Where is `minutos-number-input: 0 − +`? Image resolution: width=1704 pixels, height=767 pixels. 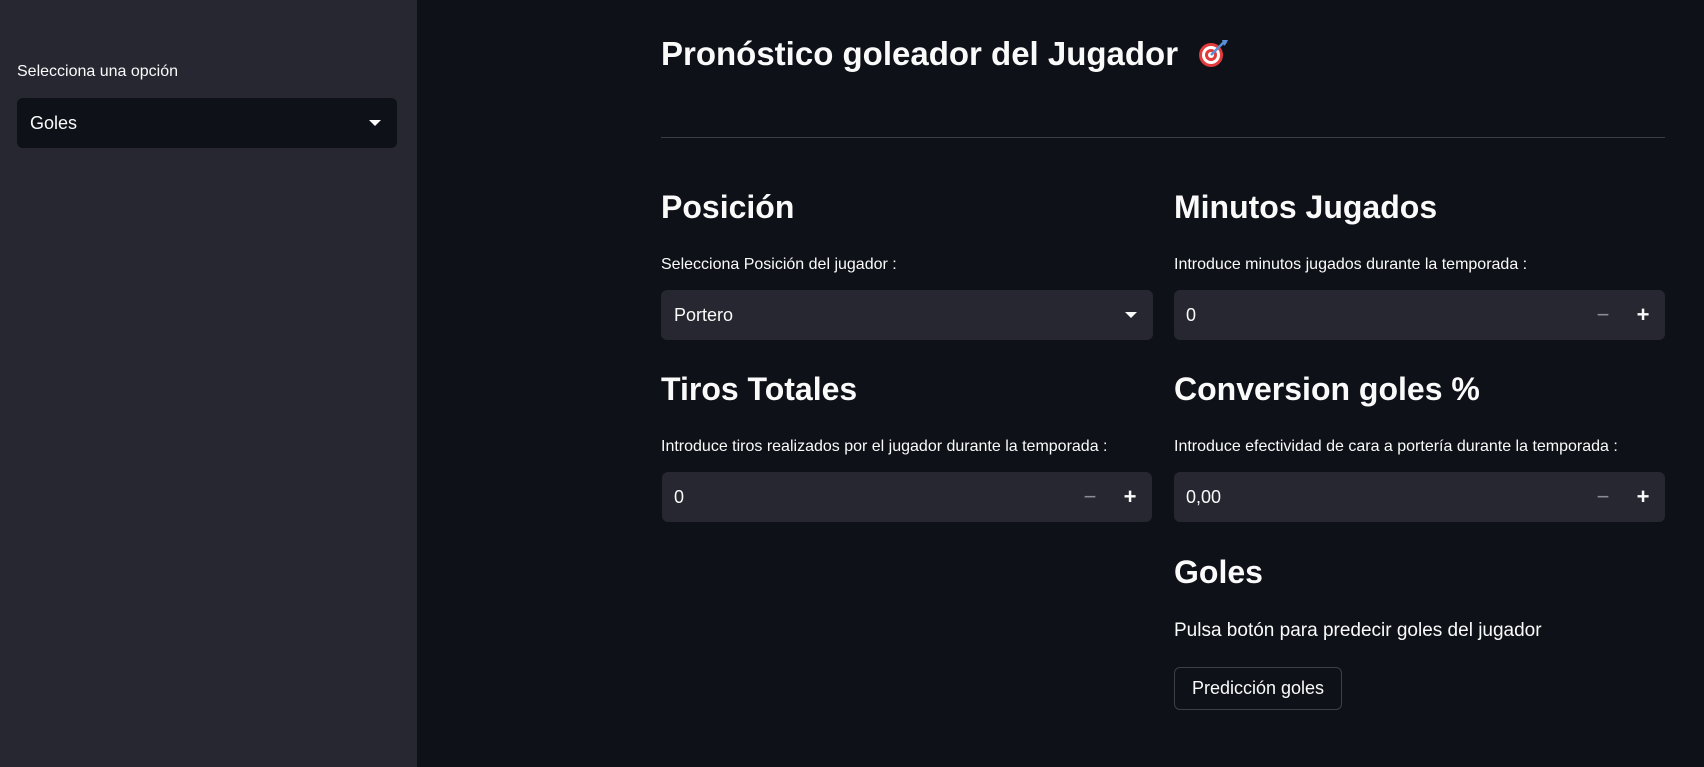 minutos-number-input: 0 − + is located at coordinates (1419, 315).